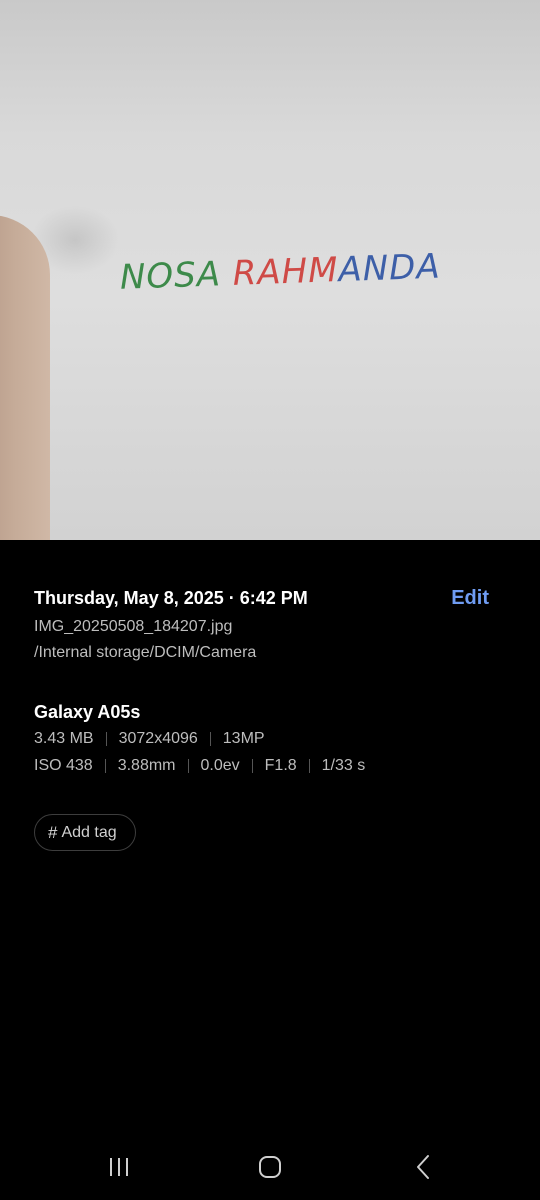  I want to click on file-size: 3.43 MB, so click(64, 738).